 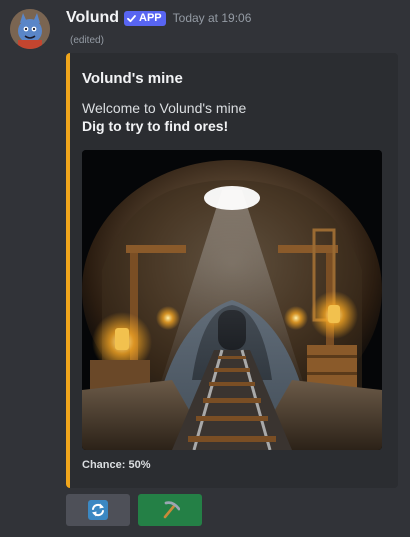 I want to click on edited-label: (edited), so click(x=87, y=40).